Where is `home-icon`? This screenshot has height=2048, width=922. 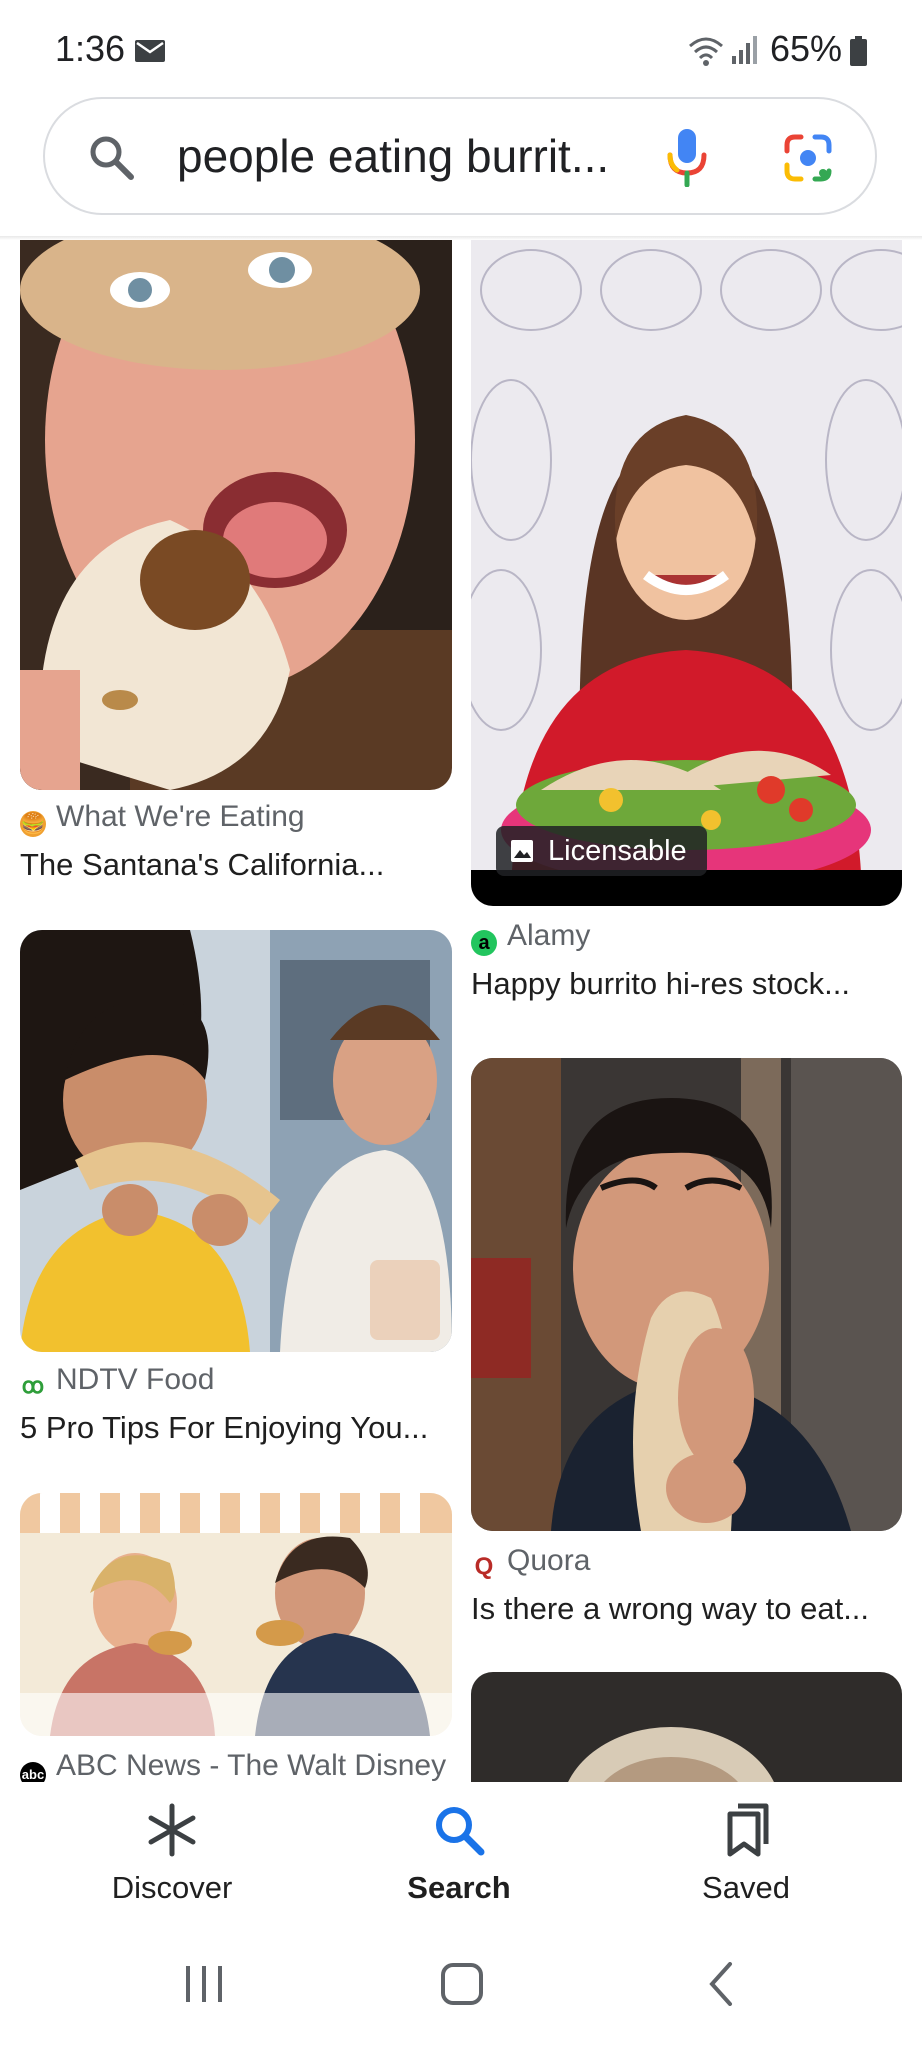
home-icon is located at coordinates (462, 1984).